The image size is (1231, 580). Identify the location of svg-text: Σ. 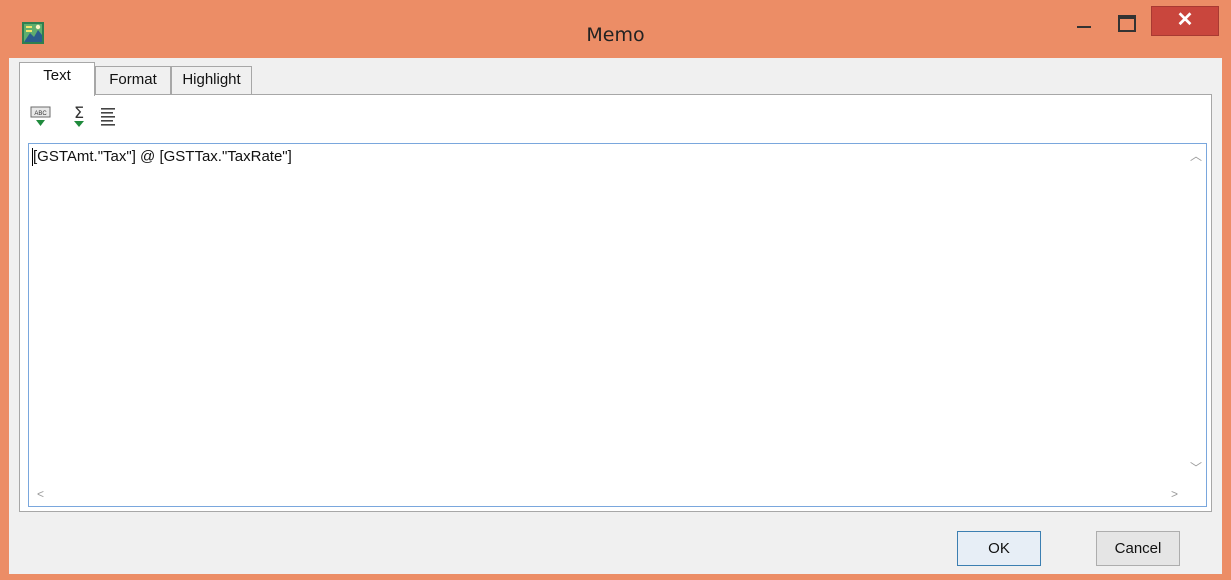
(79, 112).